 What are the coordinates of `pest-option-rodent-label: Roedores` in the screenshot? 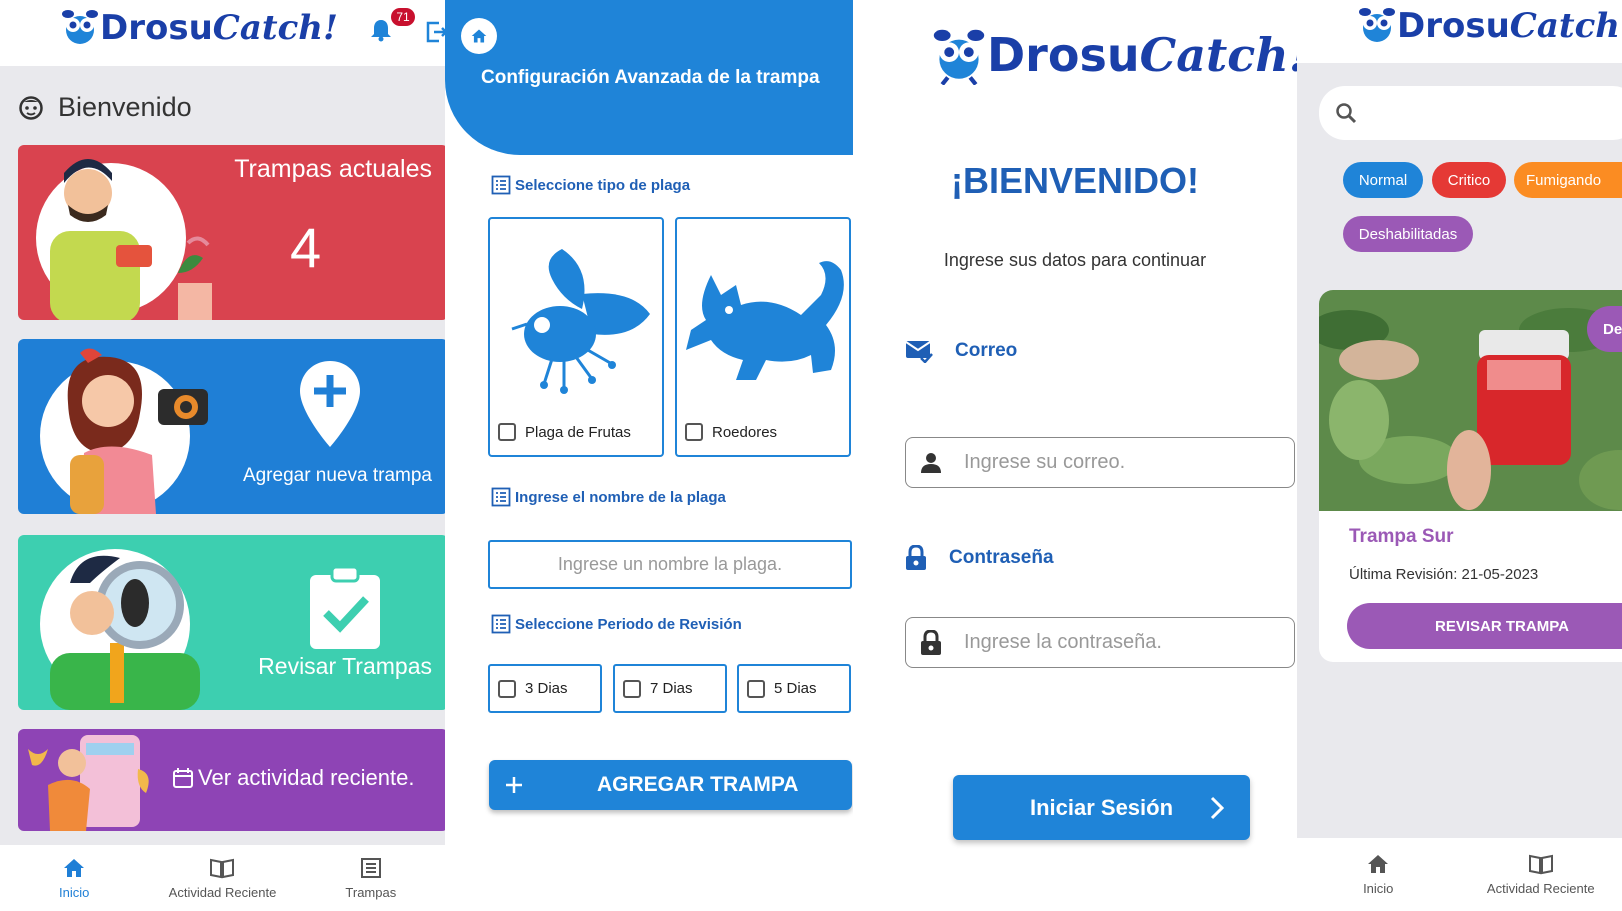 It's located at (731, 432).